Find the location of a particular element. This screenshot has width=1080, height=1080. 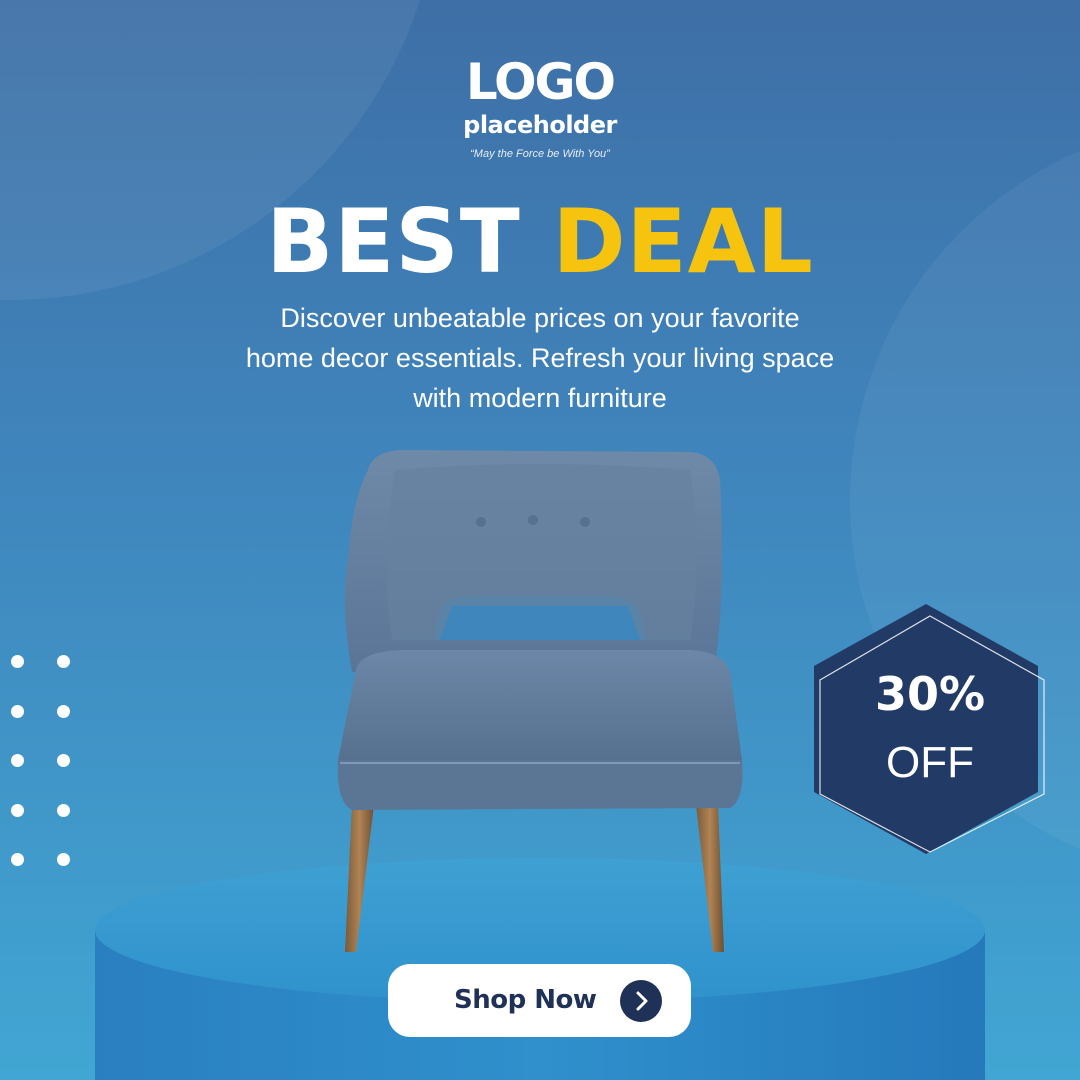

shop-now-button: Shop Now is located at coordinates (539, 1000).